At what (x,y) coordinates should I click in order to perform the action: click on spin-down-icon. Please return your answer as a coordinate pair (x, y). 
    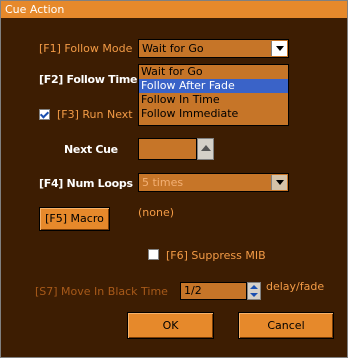
    Looking at the image, I should click on (254, 295).